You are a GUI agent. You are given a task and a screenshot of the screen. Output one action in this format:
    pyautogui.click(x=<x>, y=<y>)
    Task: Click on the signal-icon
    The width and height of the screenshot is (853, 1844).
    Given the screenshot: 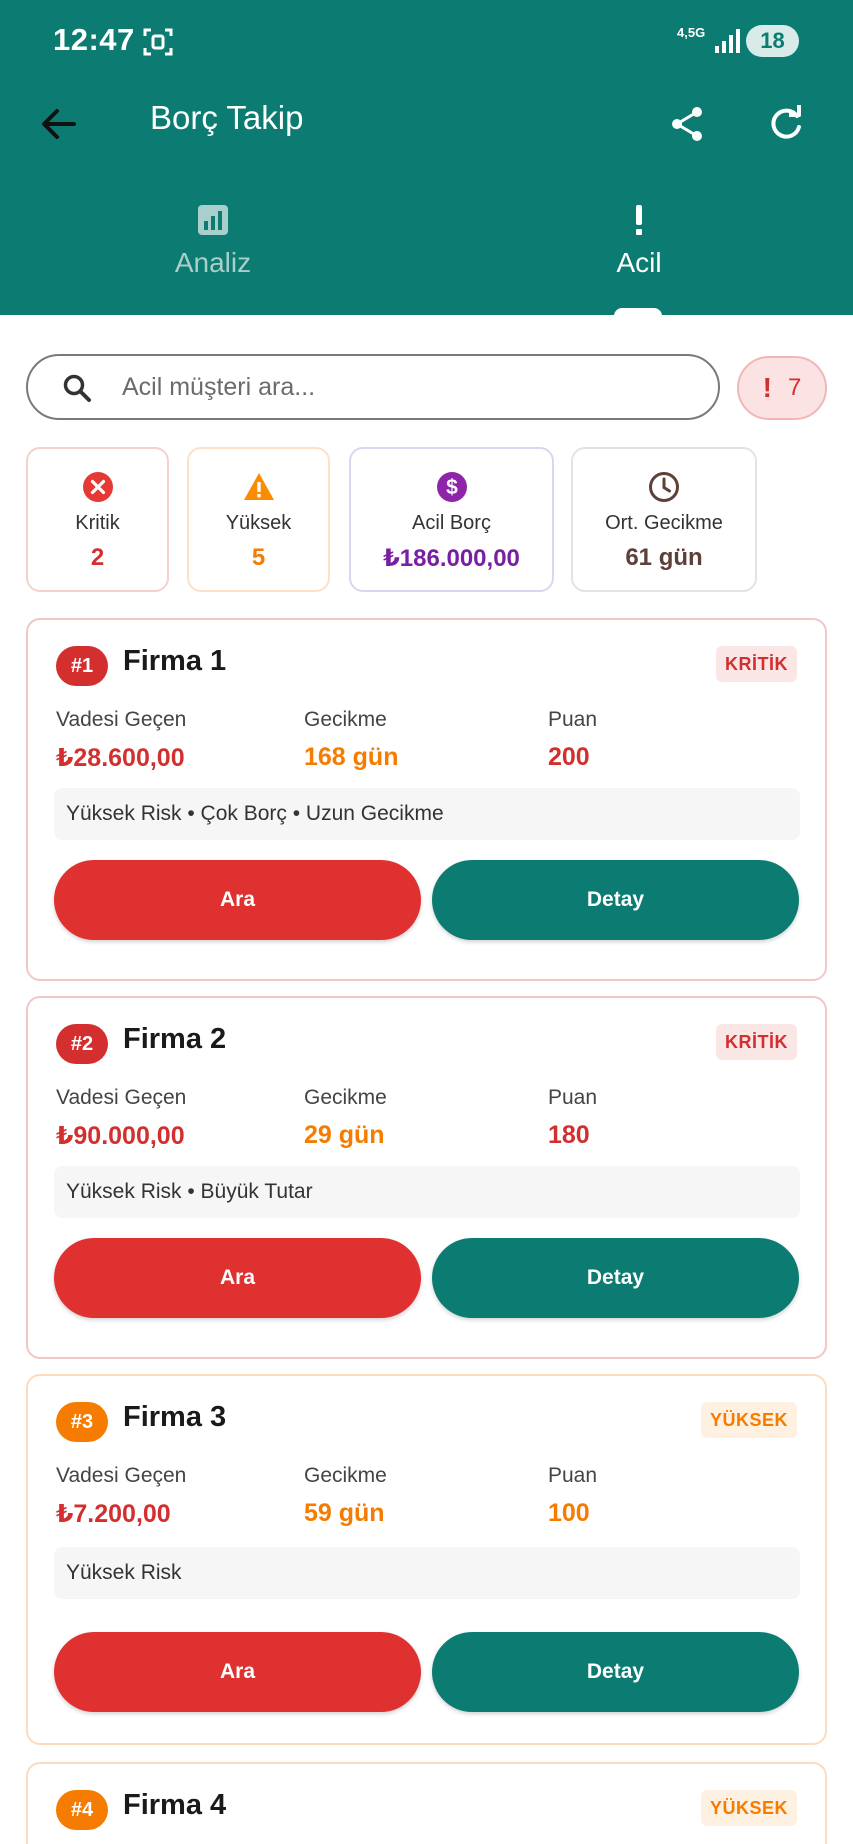 What is the action you would take?
    pyautogui.click(x=728, y=41)
    